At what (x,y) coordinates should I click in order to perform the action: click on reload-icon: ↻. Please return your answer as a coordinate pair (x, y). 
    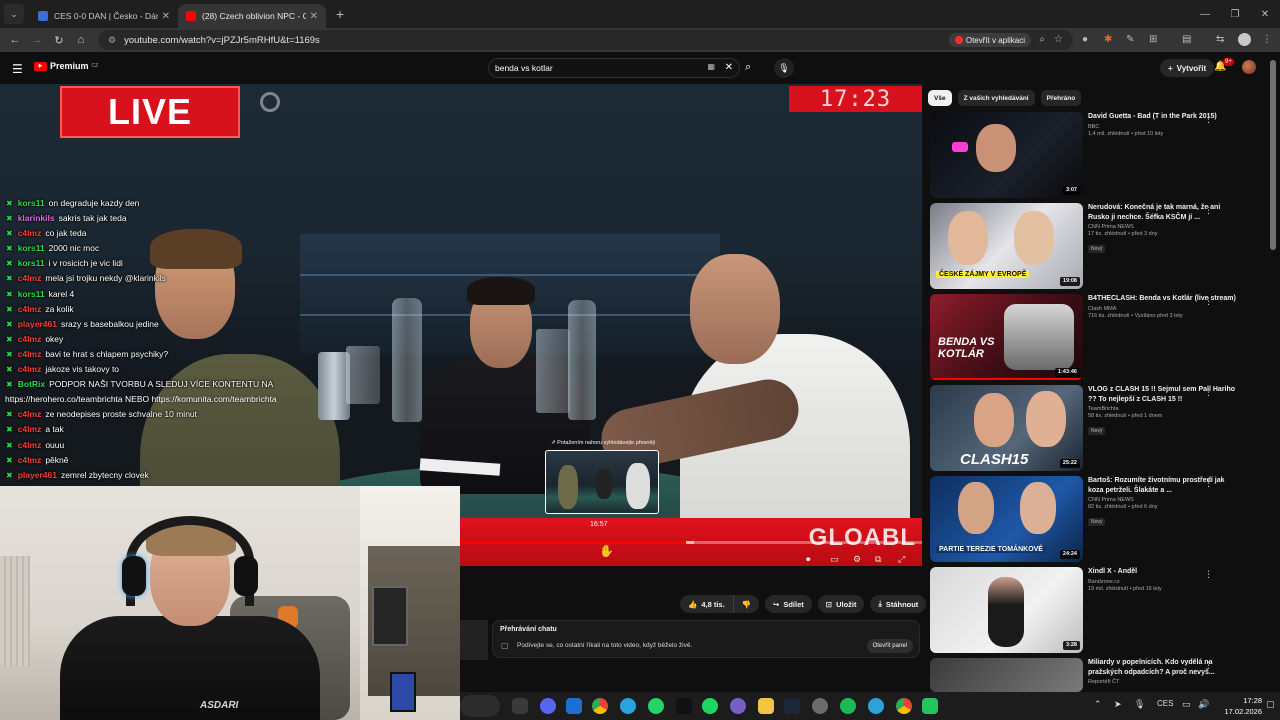
    Looking at the image, I should click on (59, 40).